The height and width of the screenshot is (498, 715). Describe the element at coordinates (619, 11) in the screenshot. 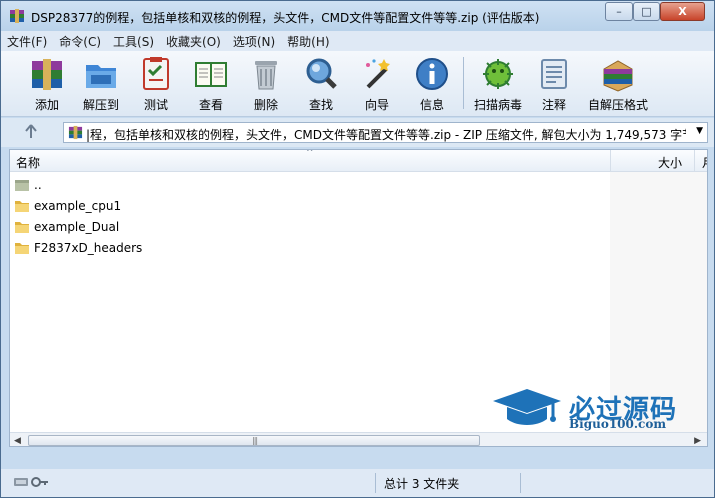

I see `minimize-button: –` at that location.